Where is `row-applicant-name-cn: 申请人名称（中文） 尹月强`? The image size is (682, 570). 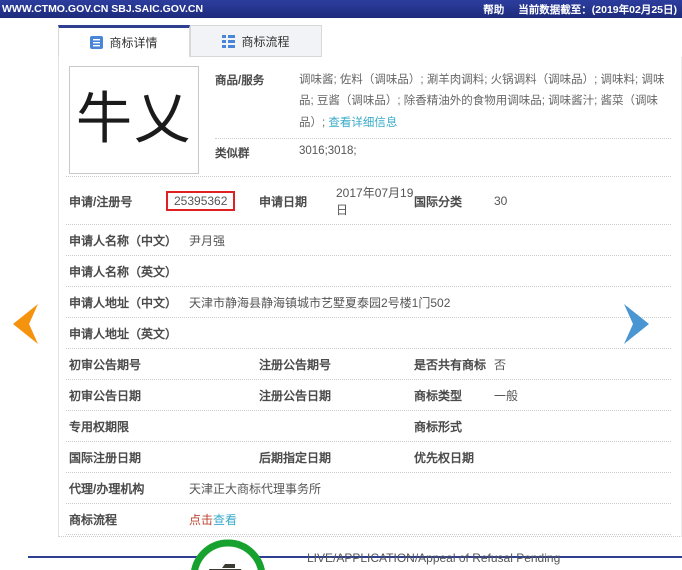
row-applicant-name-cn: 申请人名称（中文） 尹月强 is located at coordinates (368, 239).